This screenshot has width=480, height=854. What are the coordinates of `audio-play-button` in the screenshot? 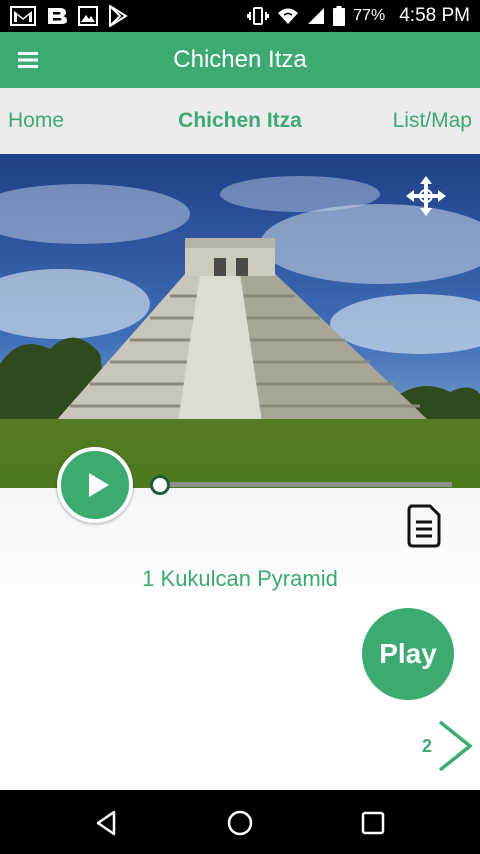 It's located at (95, 485).